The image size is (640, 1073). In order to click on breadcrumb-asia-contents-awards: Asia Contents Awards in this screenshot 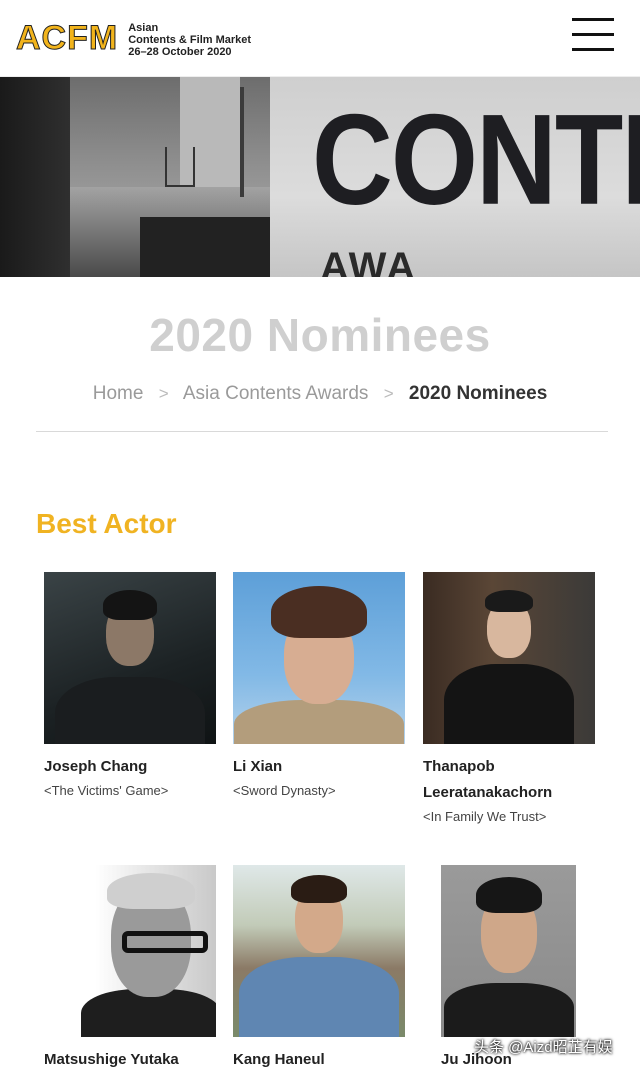, I will do `click(276, 393)`.